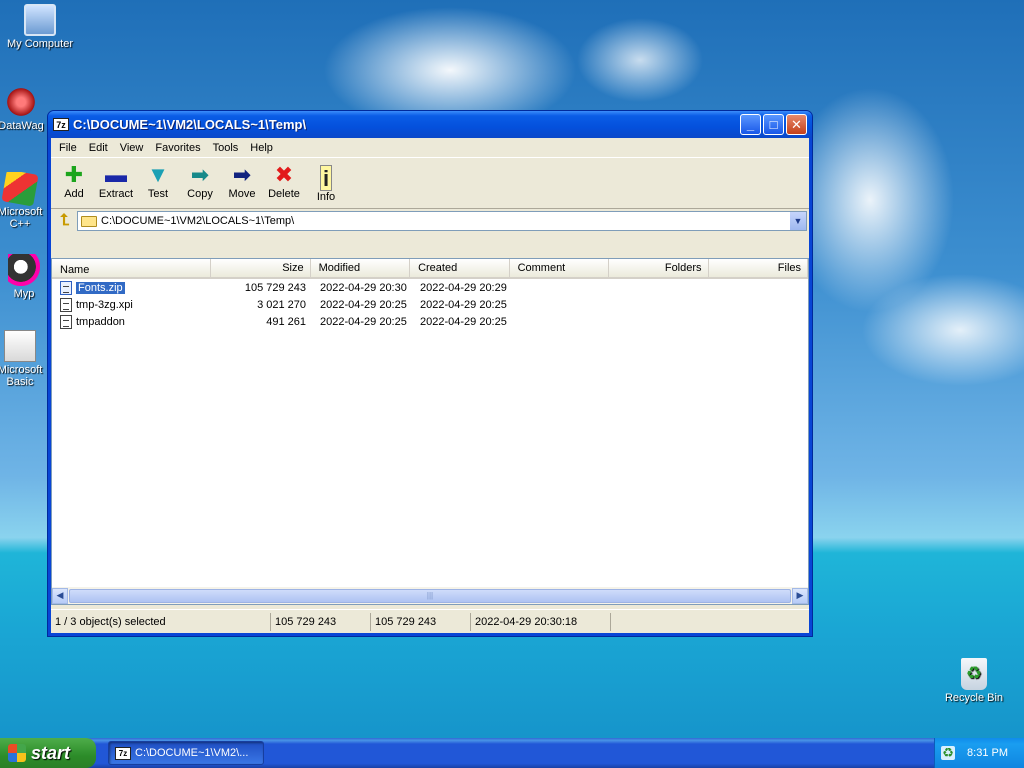 This screenshot has width=1024, height=768. I want to click on msvc-icon, so click(20, 189).